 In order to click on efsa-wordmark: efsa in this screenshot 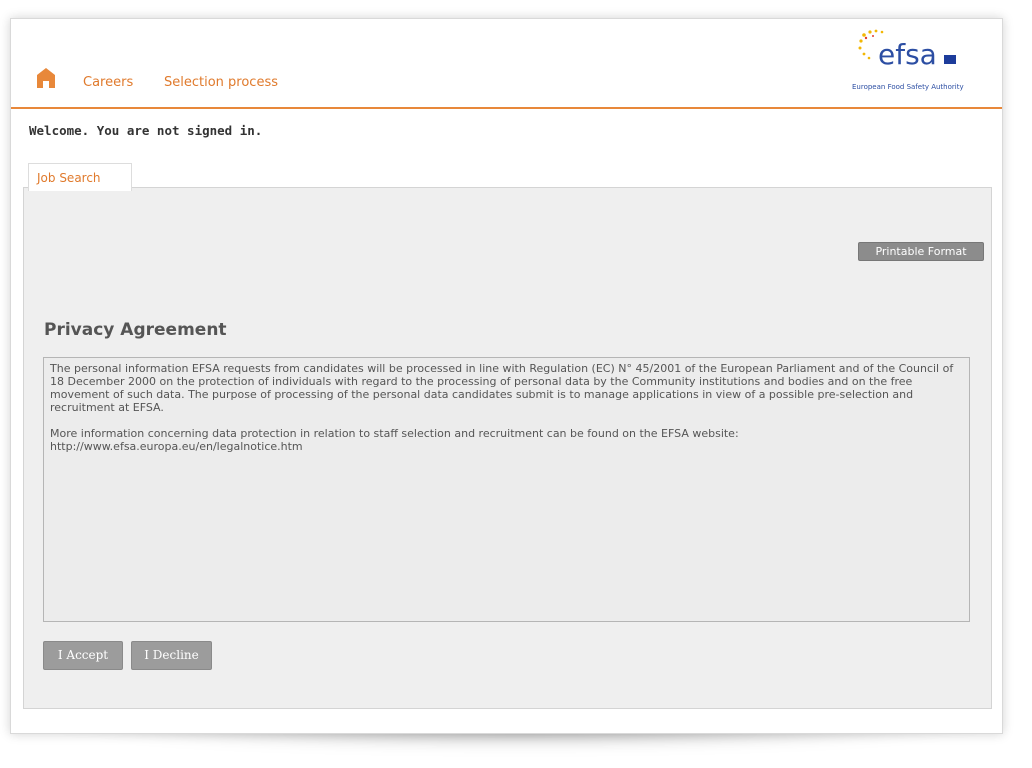, I will do `click(907, 54)`.